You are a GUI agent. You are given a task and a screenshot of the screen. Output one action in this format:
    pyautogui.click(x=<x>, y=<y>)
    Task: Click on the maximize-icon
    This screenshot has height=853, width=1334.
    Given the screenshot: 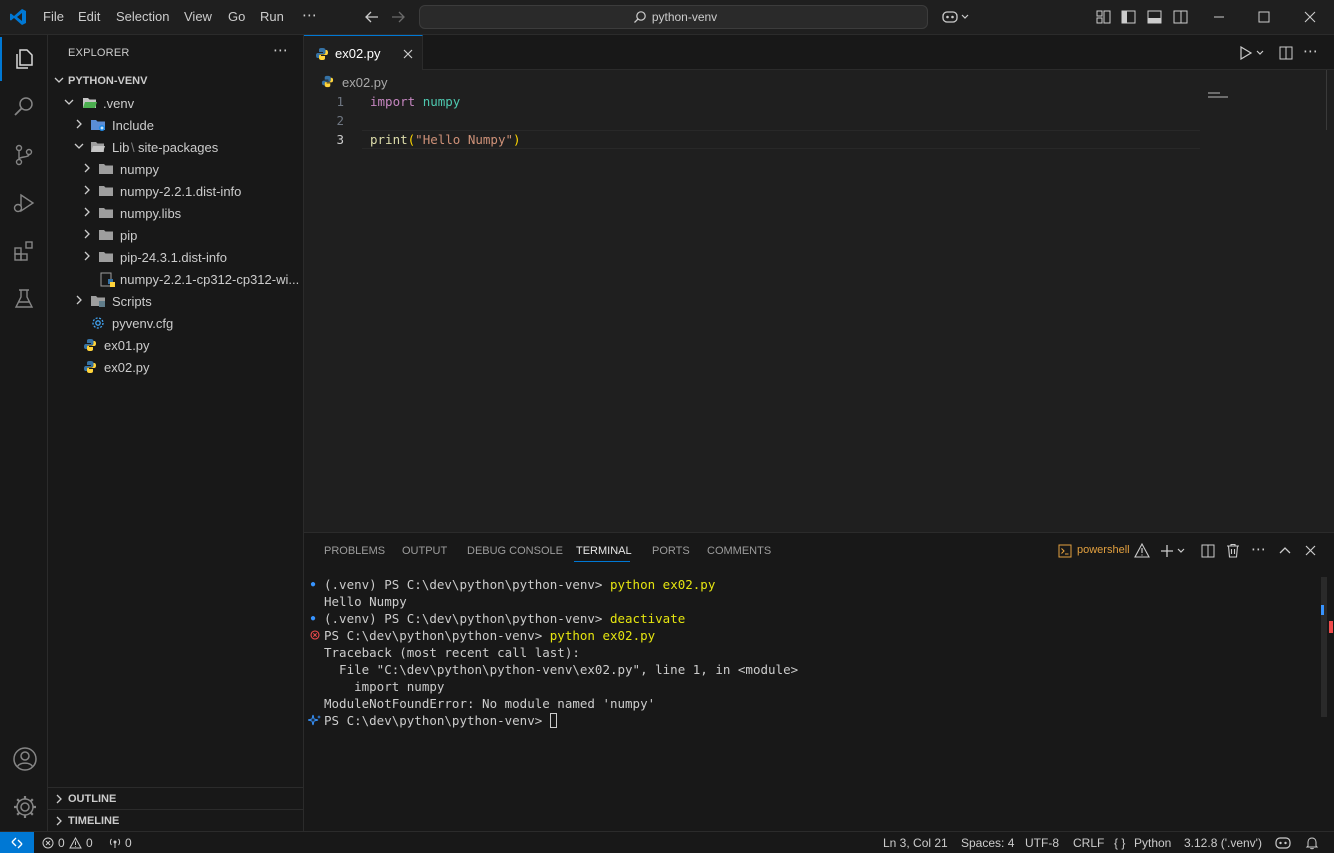 What is the action you would take?
    pyautogui.click(x=1264, y=17)
    